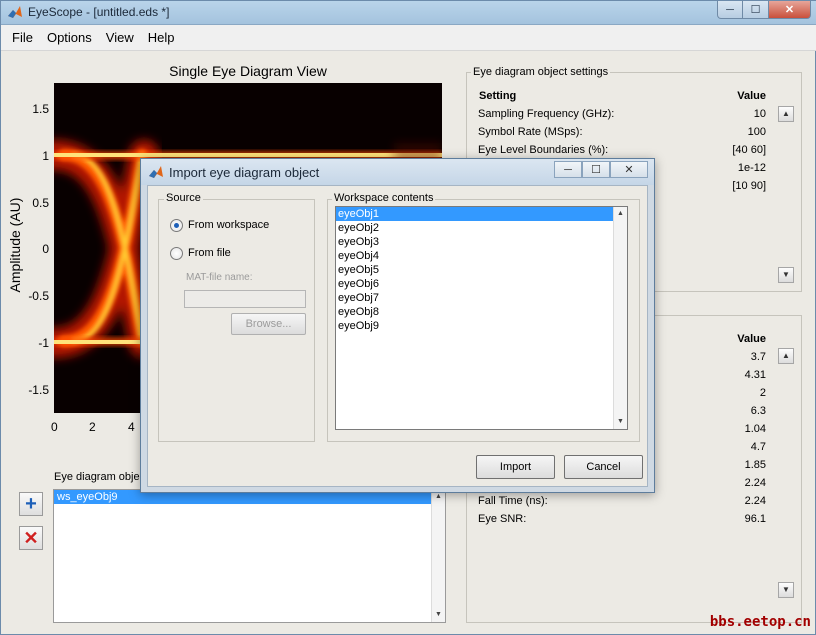 The height and width of the screenshot is (635, 816). I want to click on source-group-title: Source, so click(183, 198).